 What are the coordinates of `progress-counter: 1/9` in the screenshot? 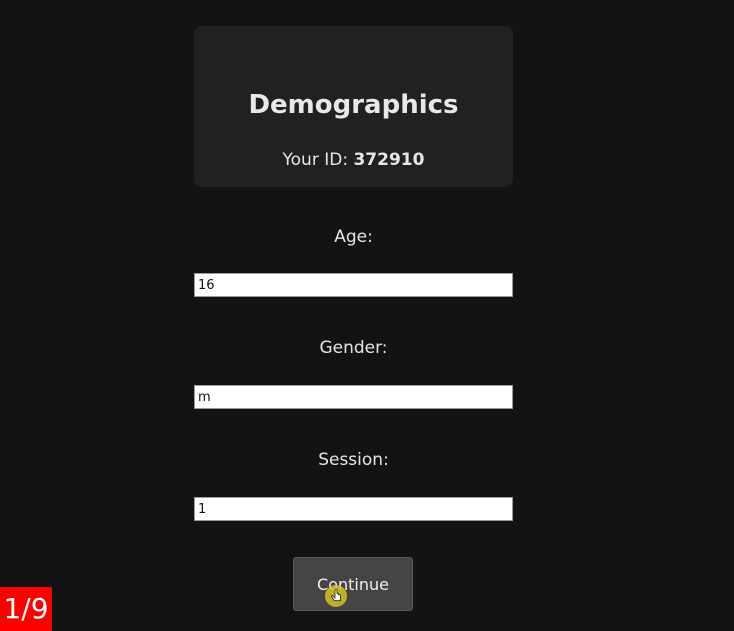 It's located at (26, 609).